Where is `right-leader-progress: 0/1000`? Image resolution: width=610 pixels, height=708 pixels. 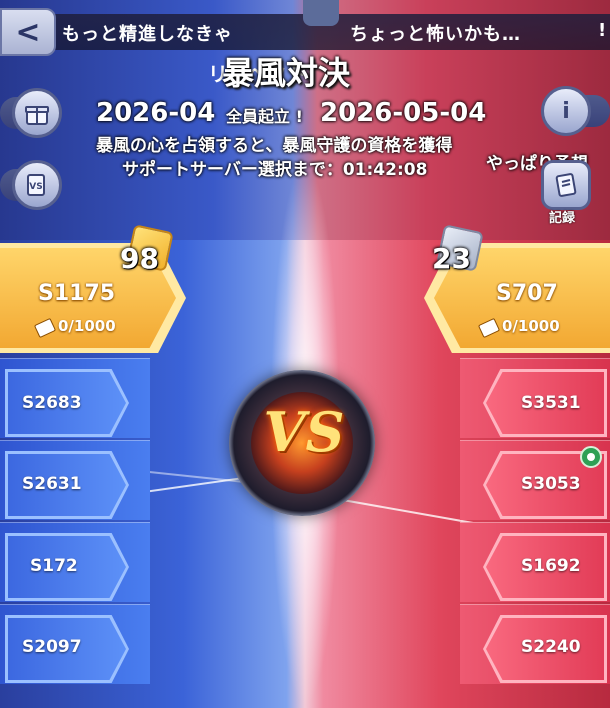 right-leader-progress: 0/1000 is located at coordinates (531, 326).